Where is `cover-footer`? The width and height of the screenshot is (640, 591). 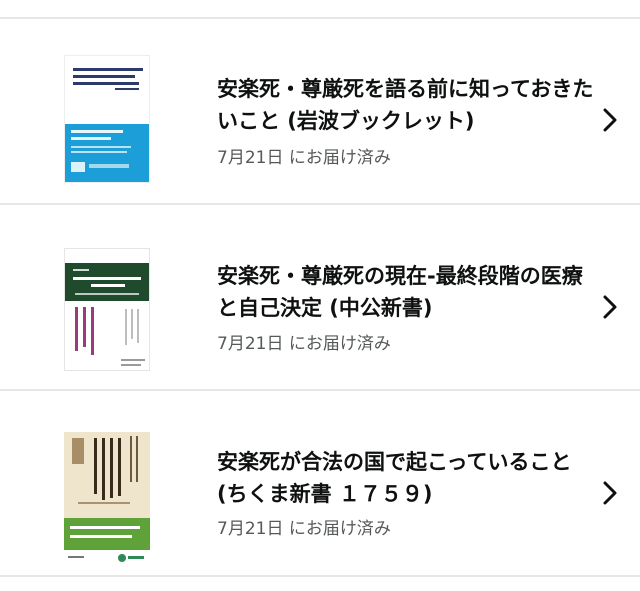
cover-footer is located at coordinates (107, 558).